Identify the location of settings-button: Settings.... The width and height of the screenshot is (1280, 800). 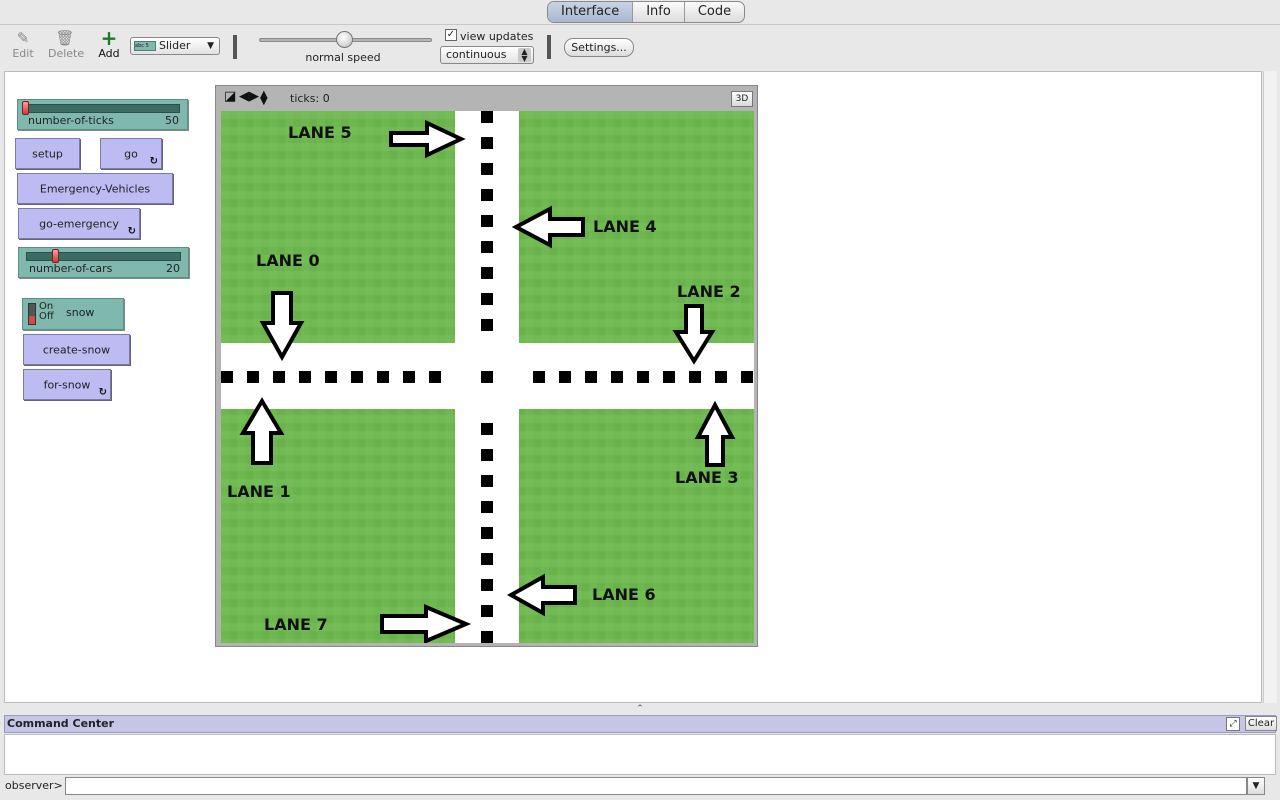
(599, 47).